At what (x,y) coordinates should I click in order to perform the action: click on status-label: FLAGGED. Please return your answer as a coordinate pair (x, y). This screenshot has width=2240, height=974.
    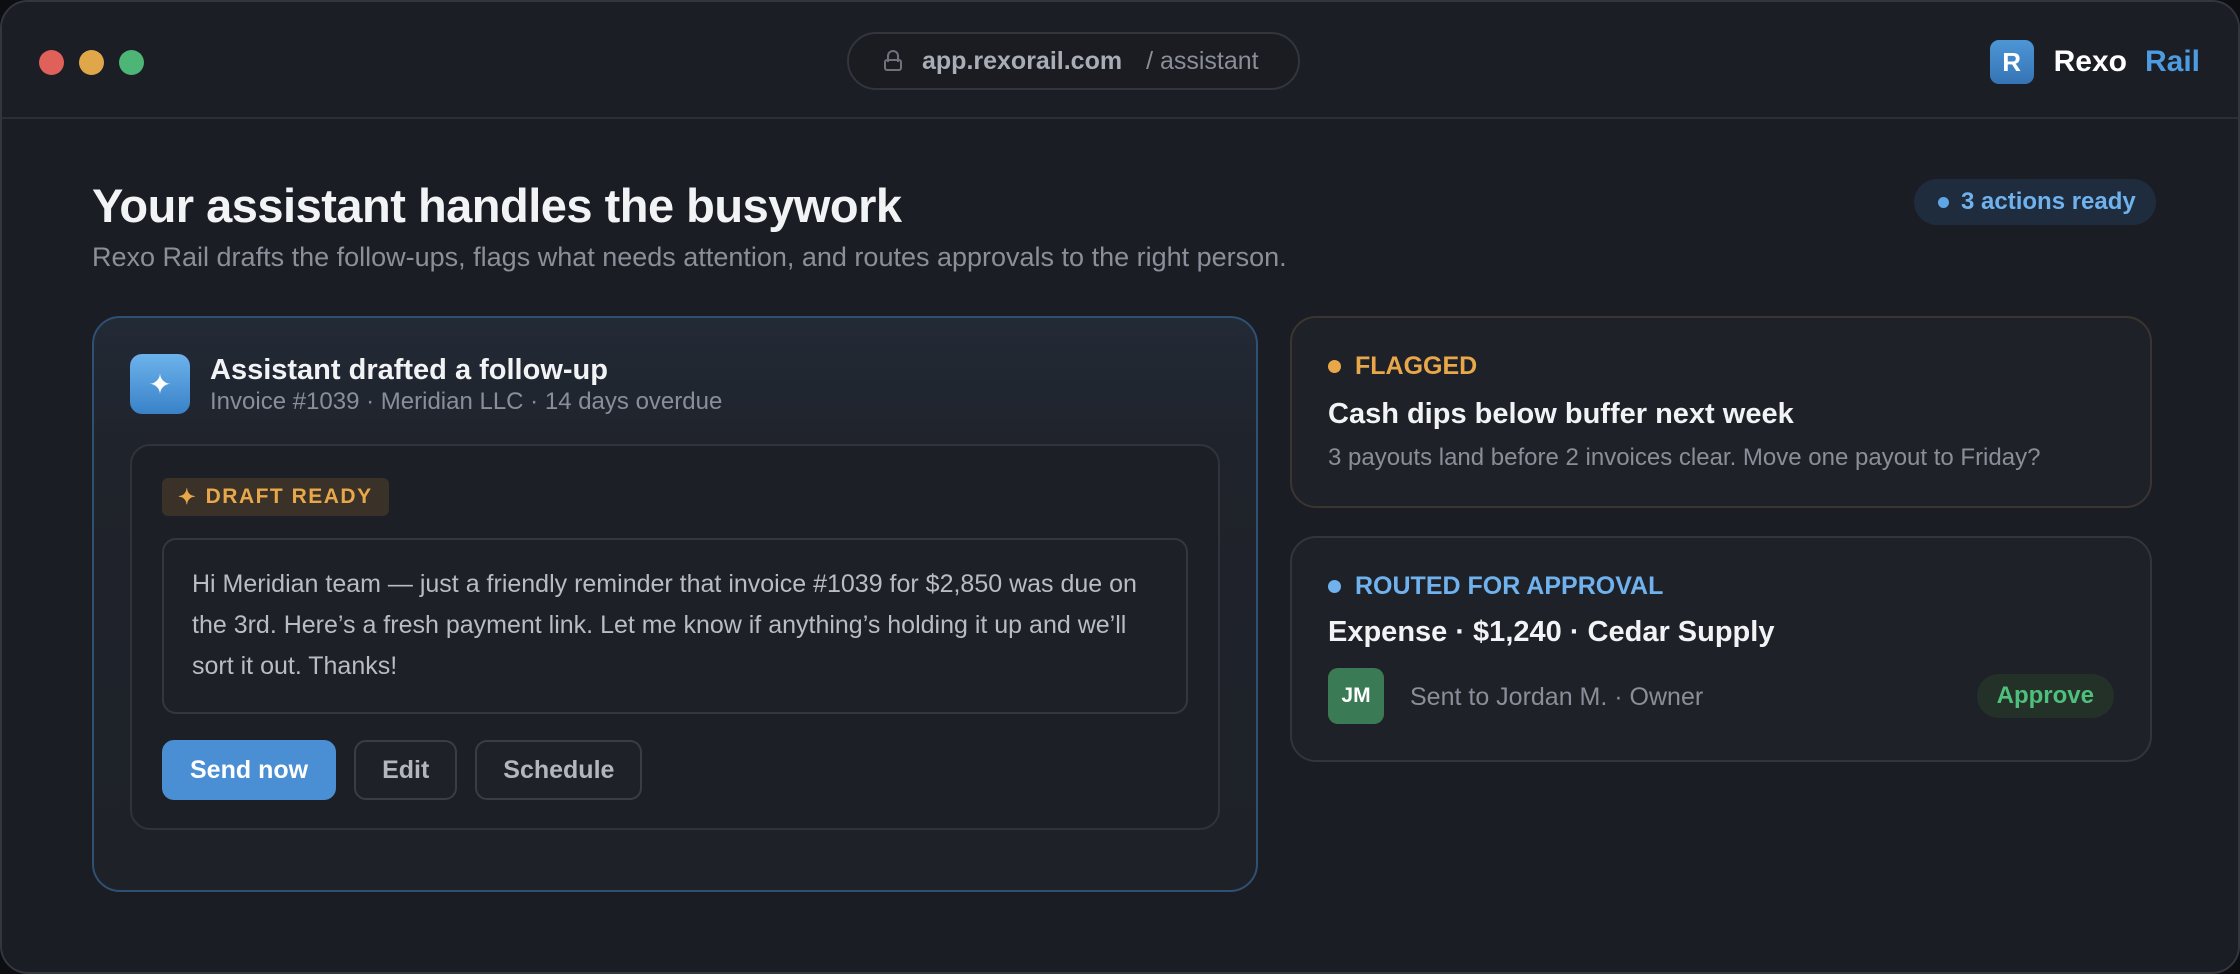
    Looking at the image, I should click on (1416, 366).